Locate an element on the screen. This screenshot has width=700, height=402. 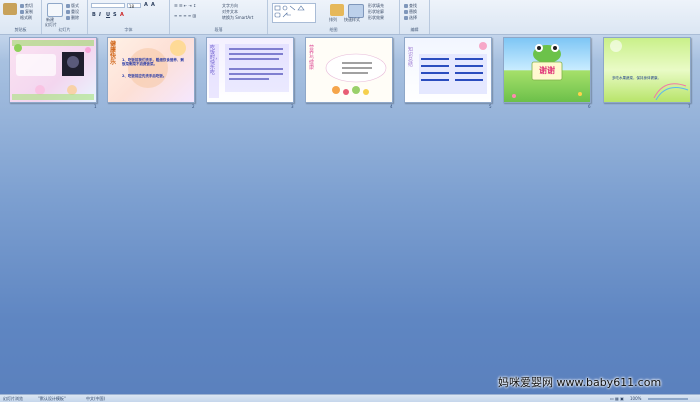
slide-thumbnail-6: 谢谢 is located at coordinates (547, 70).